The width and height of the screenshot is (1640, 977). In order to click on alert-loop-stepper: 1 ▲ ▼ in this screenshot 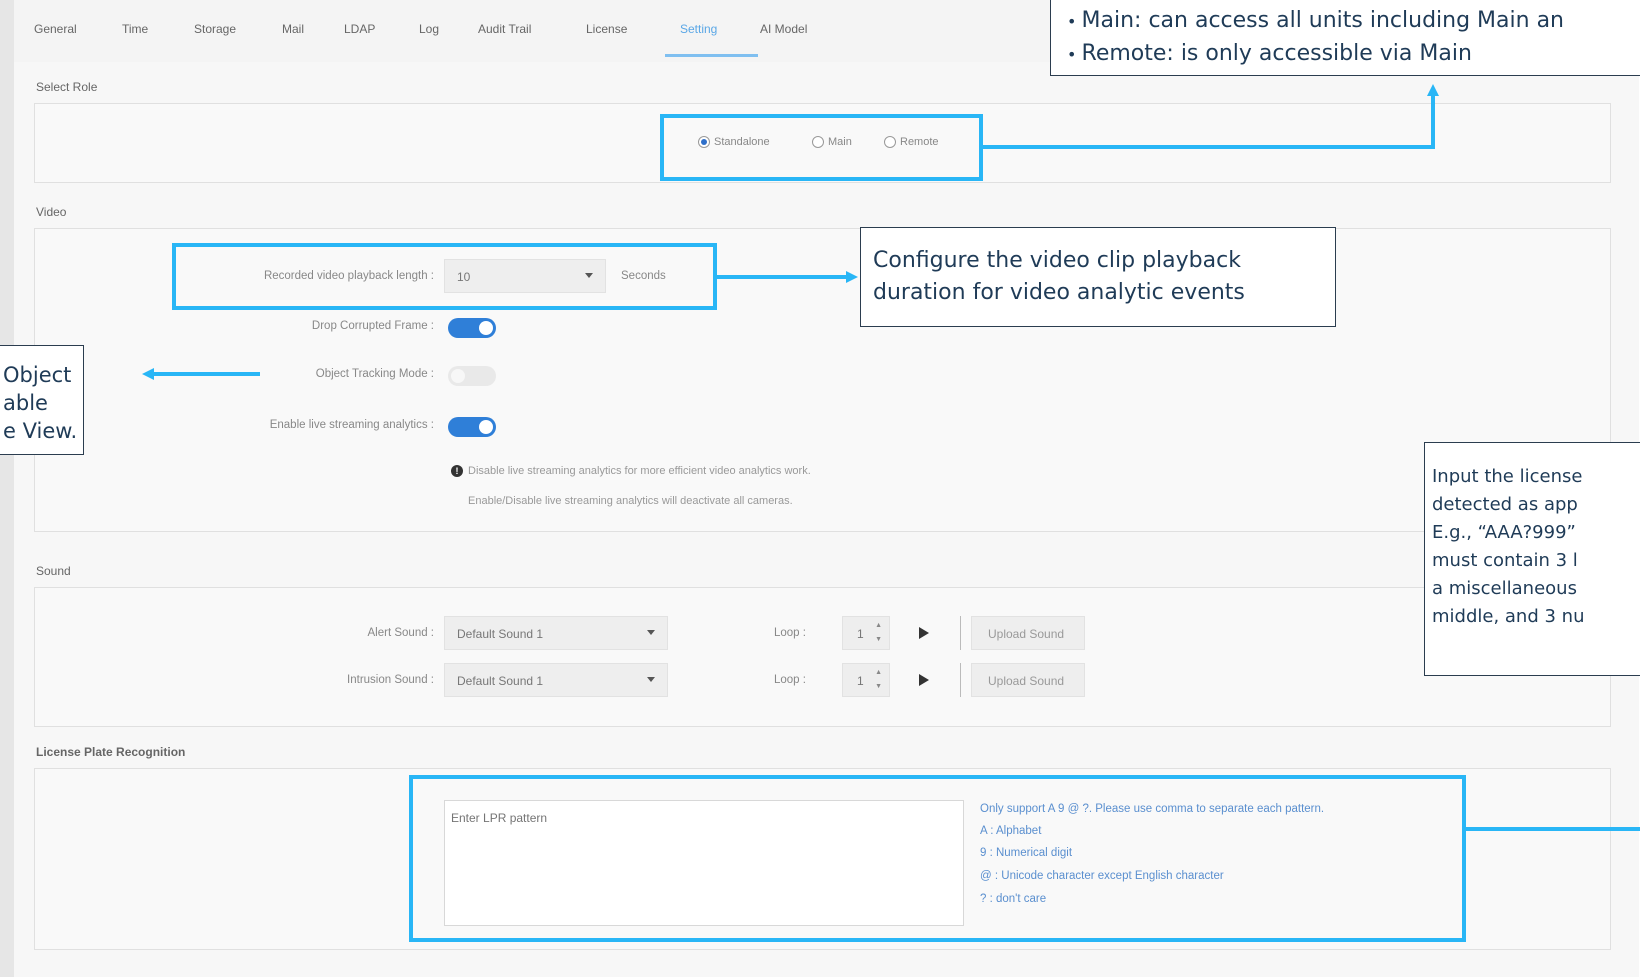, I will do `click(866, 633)`.